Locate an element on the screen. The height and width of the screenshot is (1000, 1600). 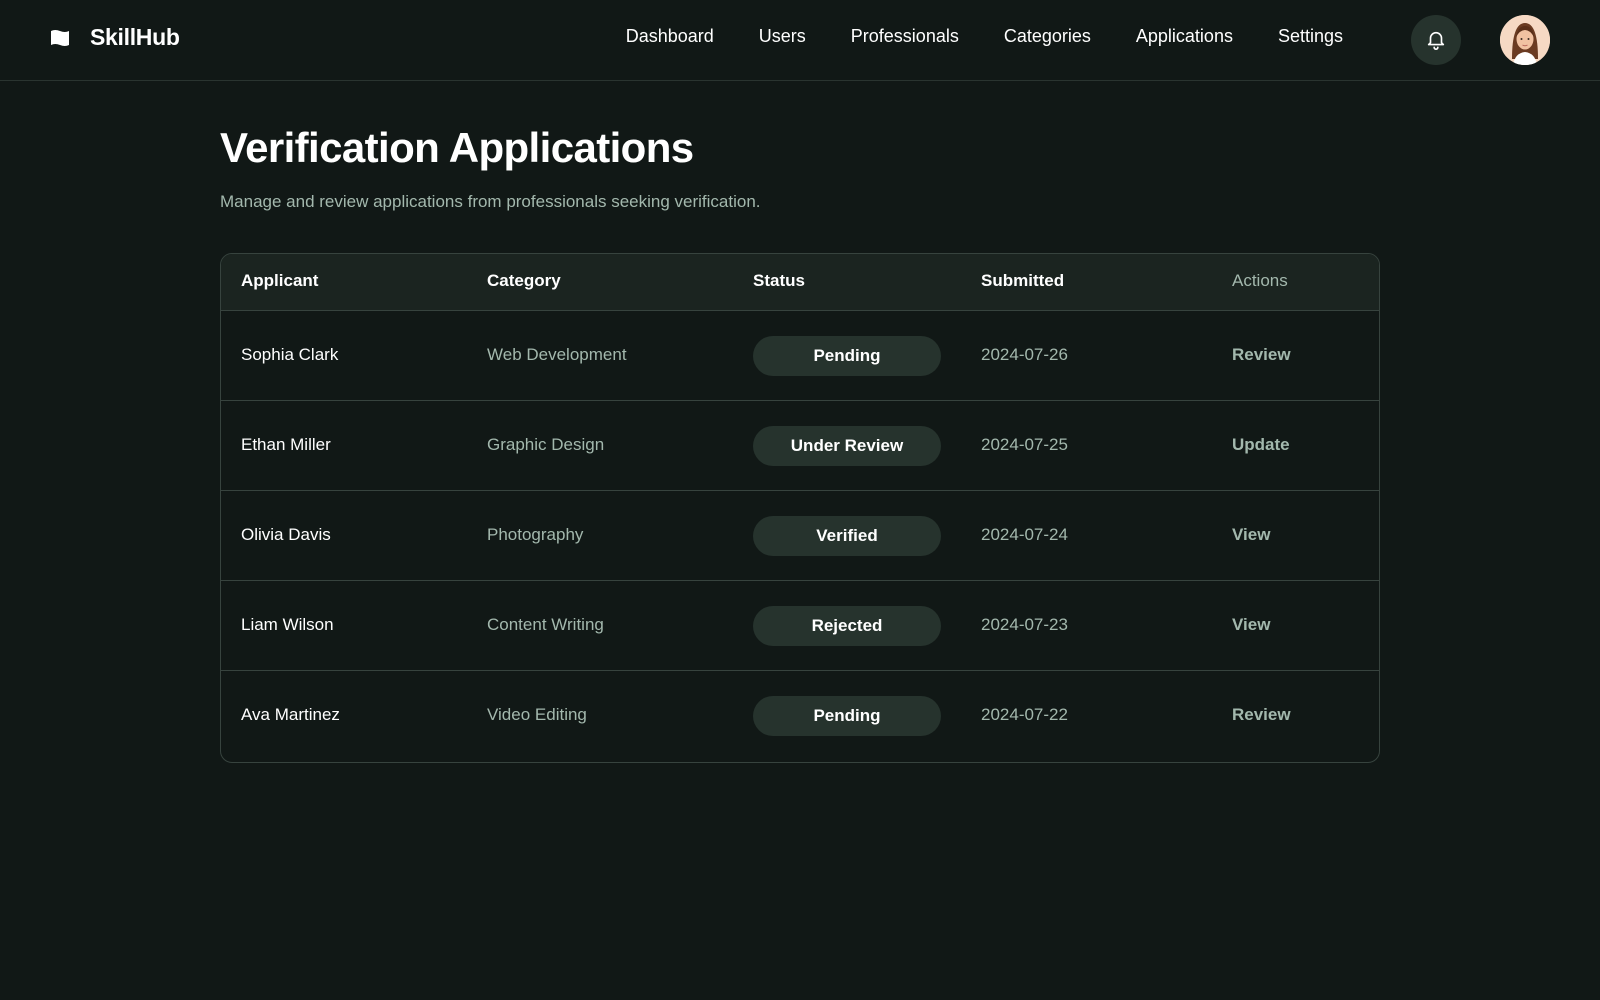
category: Video Editing is located at coordinates (537, 714).